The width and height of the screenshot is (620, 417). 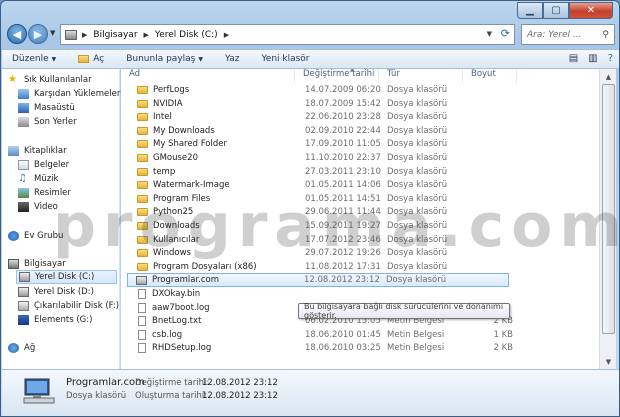 I want to click on row-name-cell: temp, so click(x=156, y=172).